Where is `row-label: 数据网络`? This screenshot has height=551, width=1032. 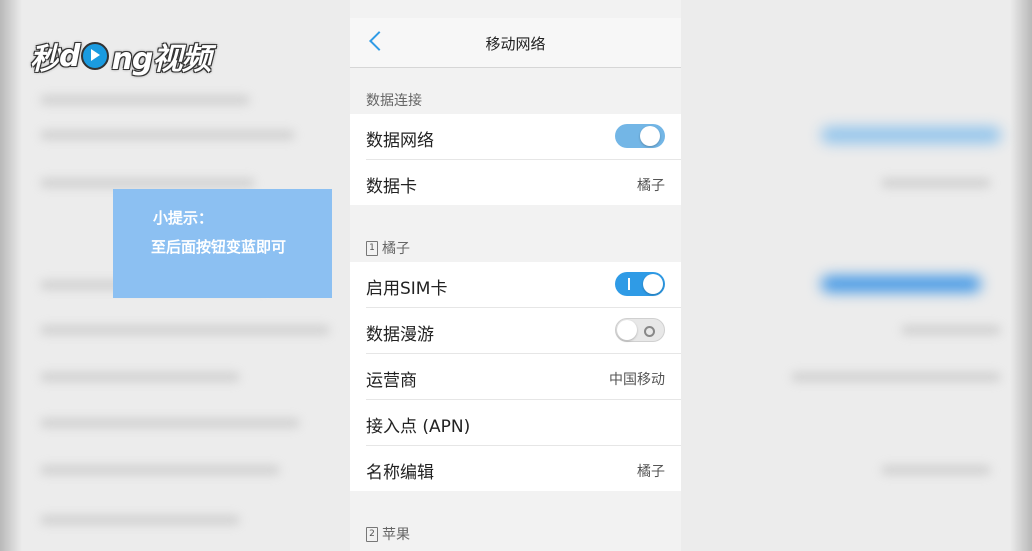 row-label: 数据网络 is located at coordinates (400, 141).